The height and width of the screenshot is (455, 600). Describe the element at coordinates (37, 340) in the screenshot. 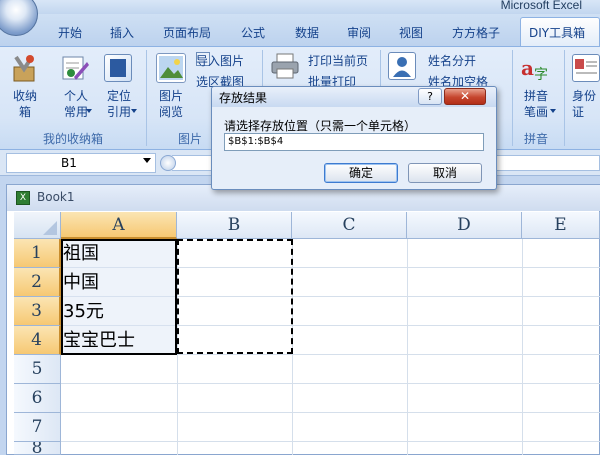

I see `row-header-4: 4` at that location.